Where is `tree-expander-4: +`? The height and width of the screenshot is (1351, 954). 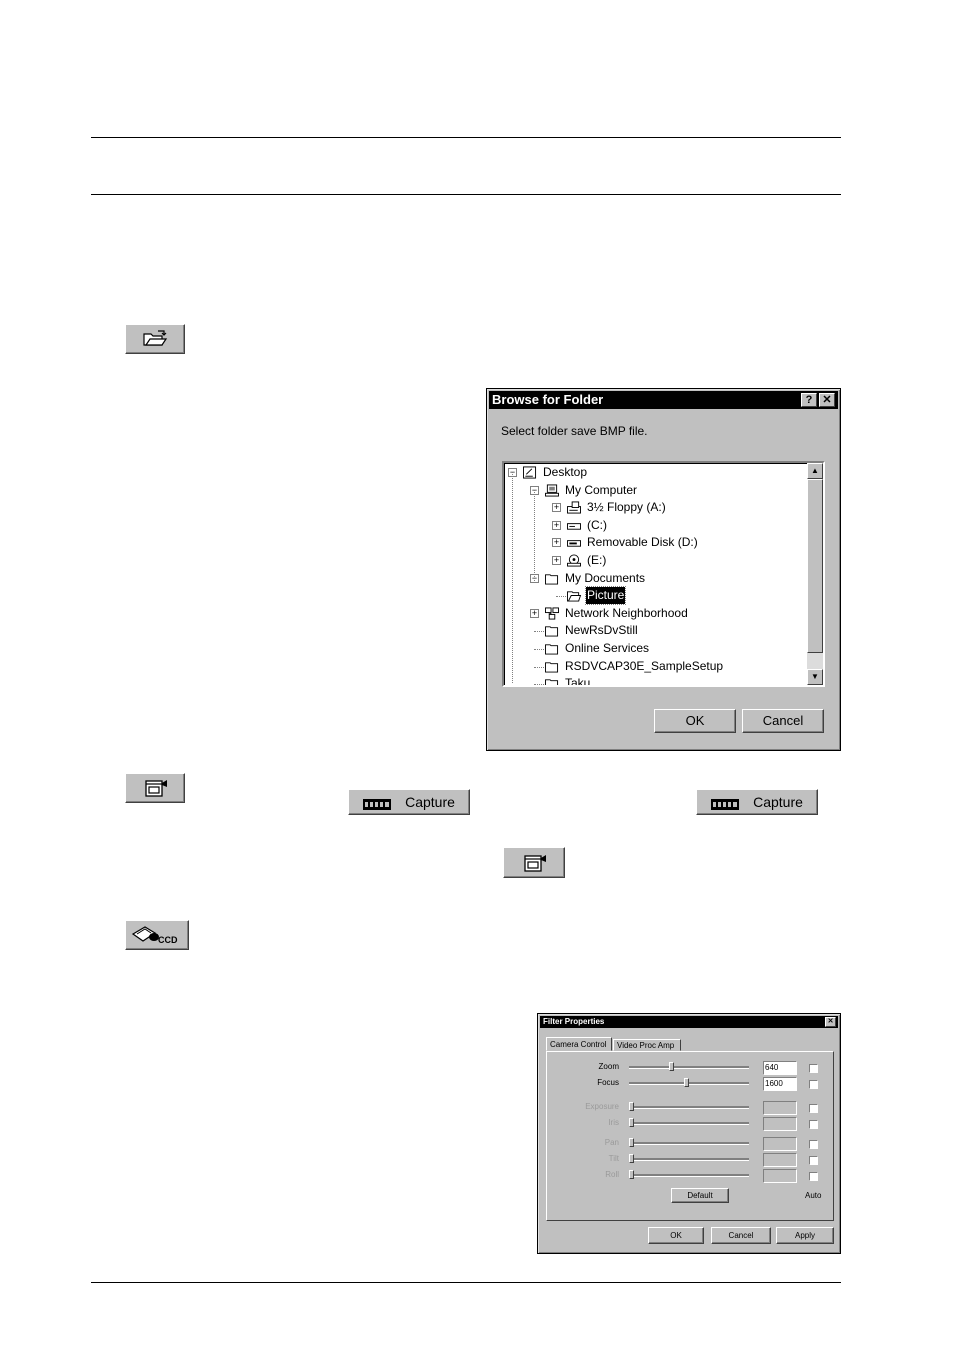
tree-expander-4: + is located at coordinates (556, 543).